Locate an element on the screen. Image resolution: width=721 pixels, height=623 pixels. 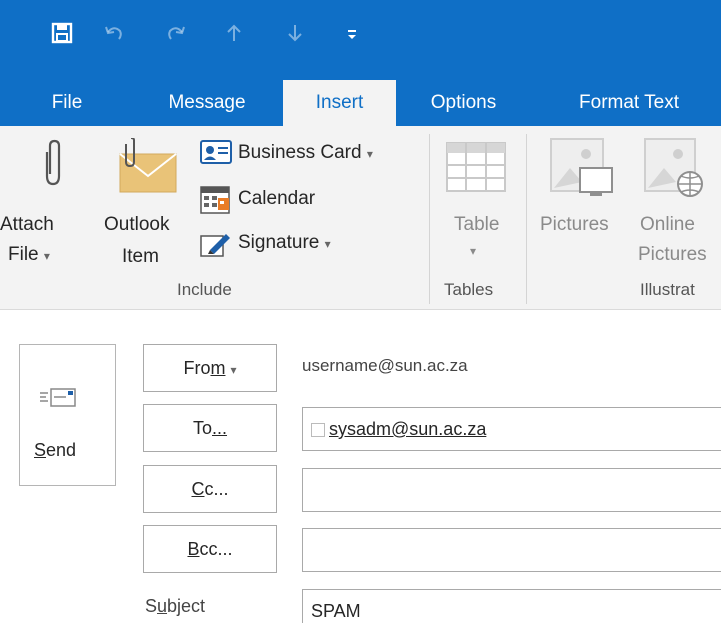
down-icon is located at coordinates (295, 34).